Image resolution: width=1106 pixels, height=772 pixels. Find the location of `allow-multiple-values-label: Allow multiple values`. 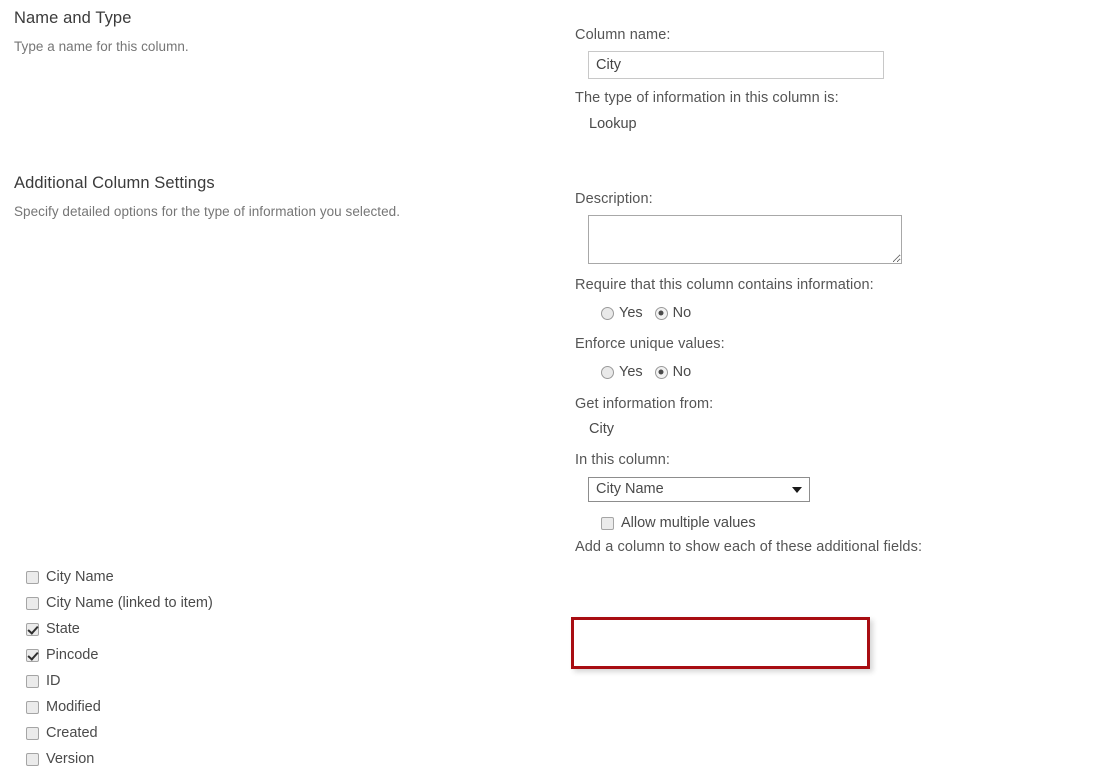

allow-multiple-values-label: Allow multiple values is located at coordinates (688, 523).